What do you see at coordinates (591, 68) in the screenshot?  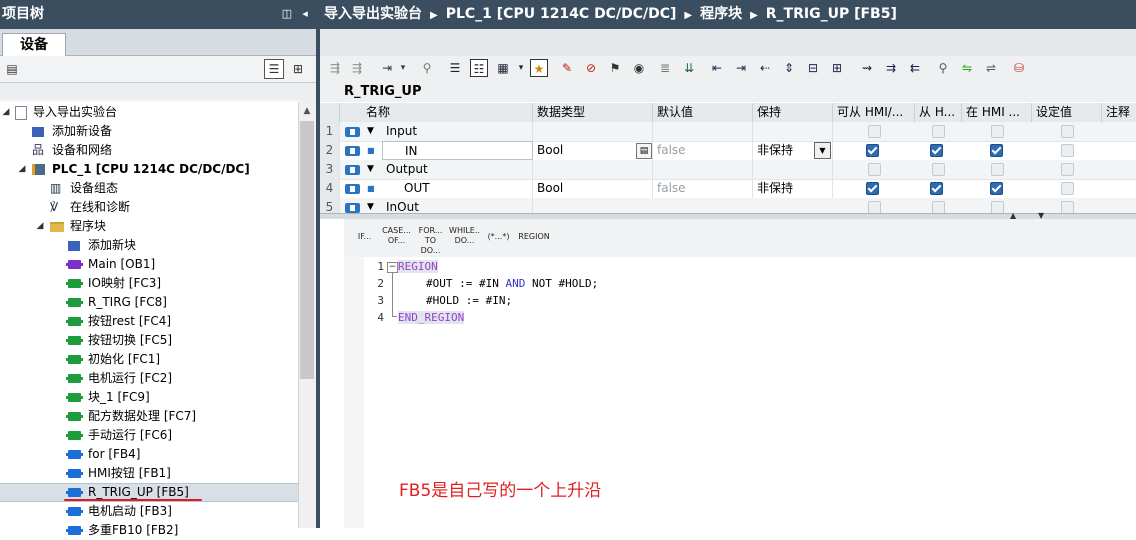 I see `uncomment-icon: ⊘` at bounding box center [591, 68].